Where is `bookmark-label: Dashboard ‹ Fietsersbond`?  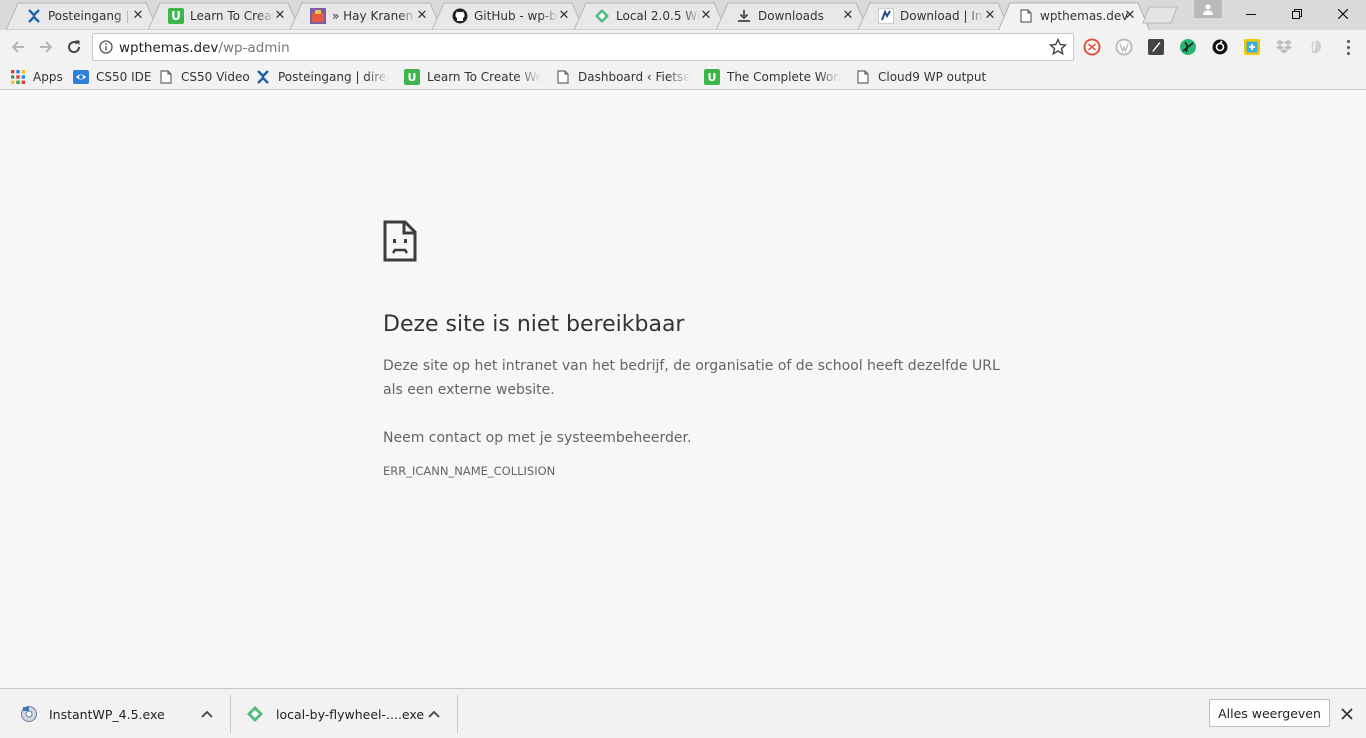
bookmark-label: Dashboard ‹ Fietsersbond is located at coordinates (634, 77).